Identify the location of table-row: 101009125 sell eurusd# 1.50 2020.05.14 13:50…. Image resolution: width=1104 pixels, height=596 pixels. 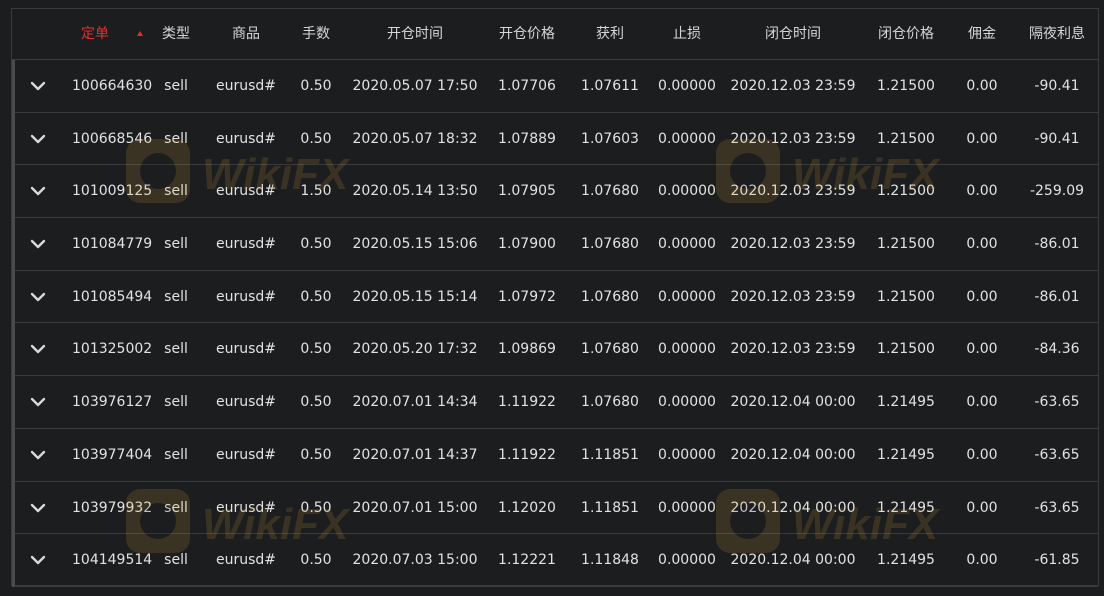
(555, 192).